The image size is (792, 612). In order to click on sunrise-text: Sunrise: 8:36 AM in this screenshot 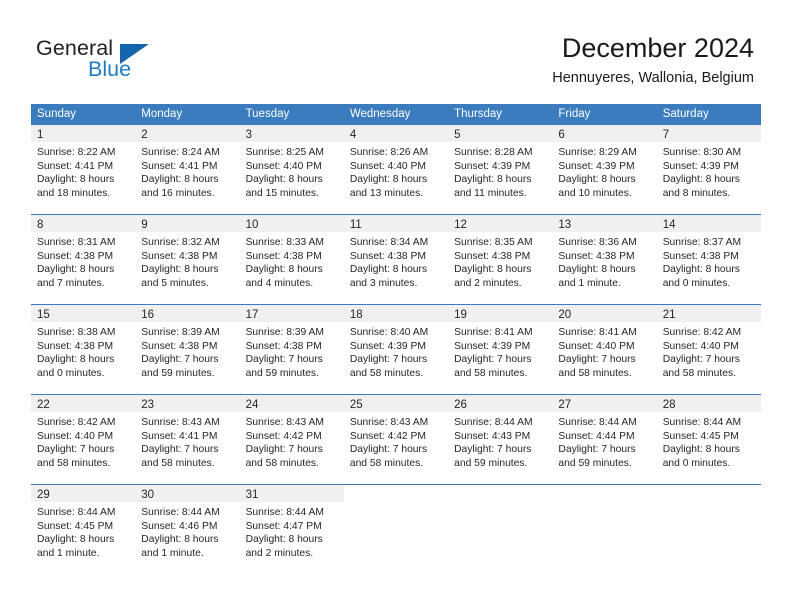, I will do `click(597, 242)`.